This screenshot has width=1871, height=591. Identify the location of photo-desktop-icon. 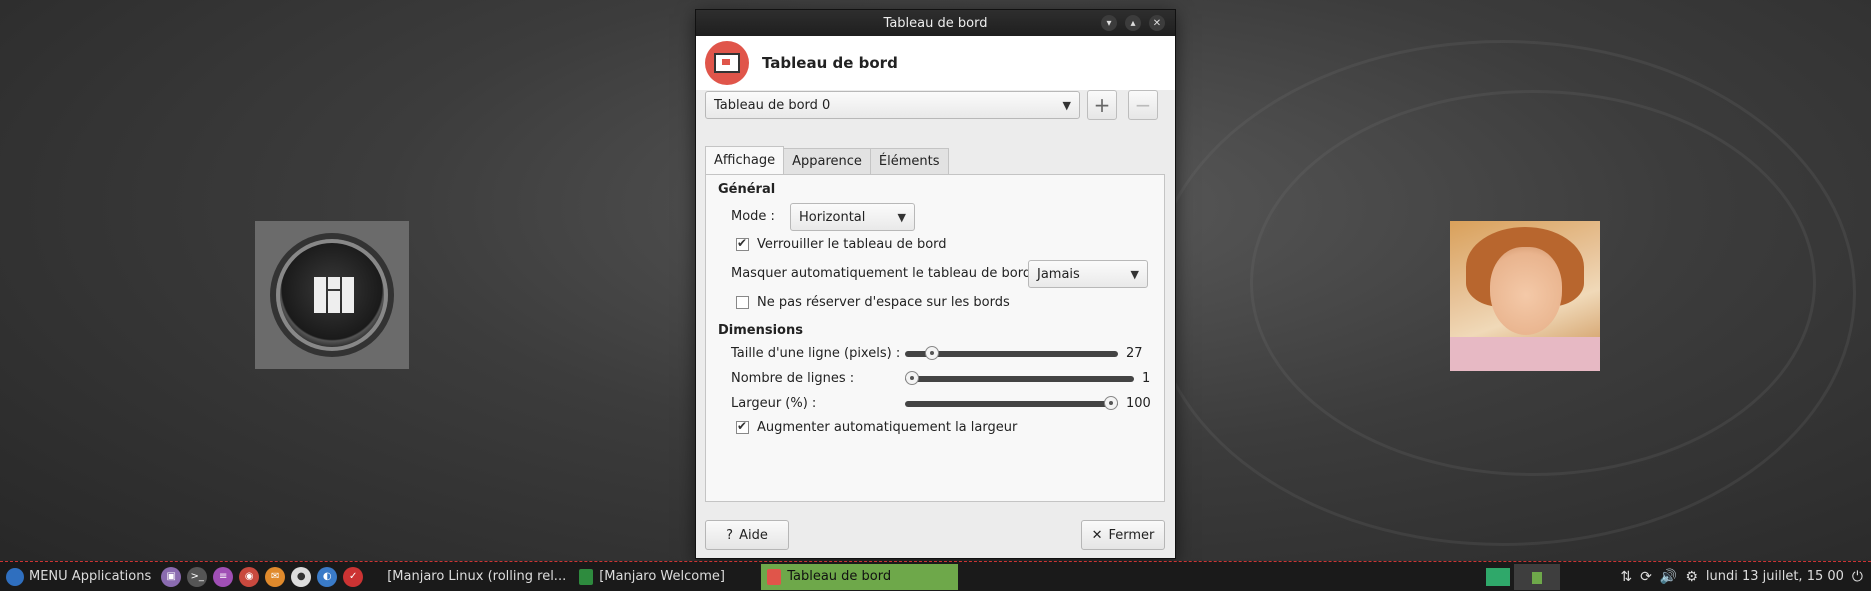
(1525, 296).